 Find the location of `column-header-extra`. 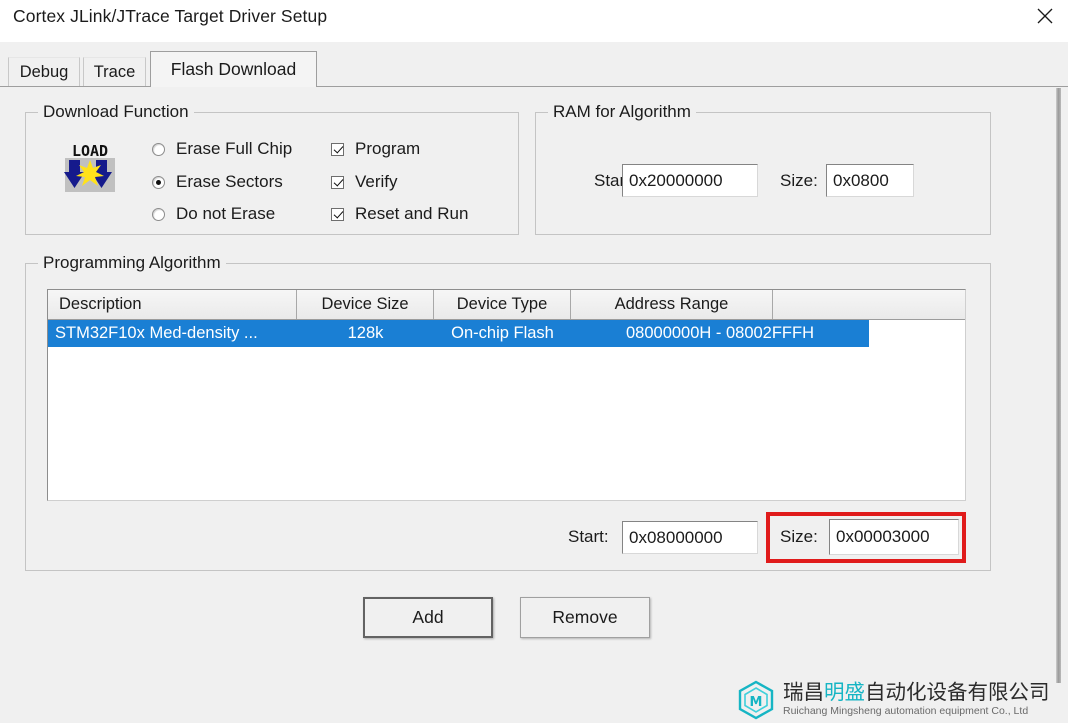

column-header-extra is located at coordinates (869, 304).